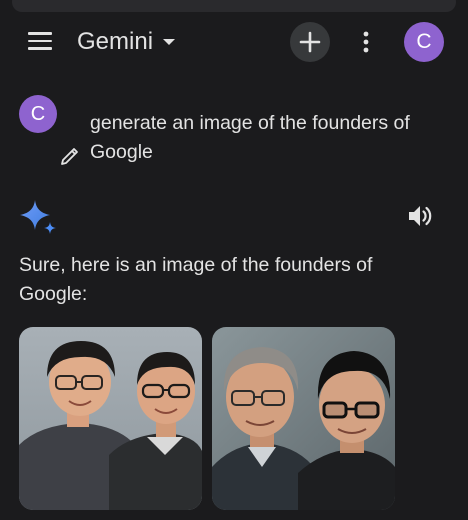 The height and width of the screenshot is (520, 468). I want to click on app-title: Gemini, so click(115, 42).